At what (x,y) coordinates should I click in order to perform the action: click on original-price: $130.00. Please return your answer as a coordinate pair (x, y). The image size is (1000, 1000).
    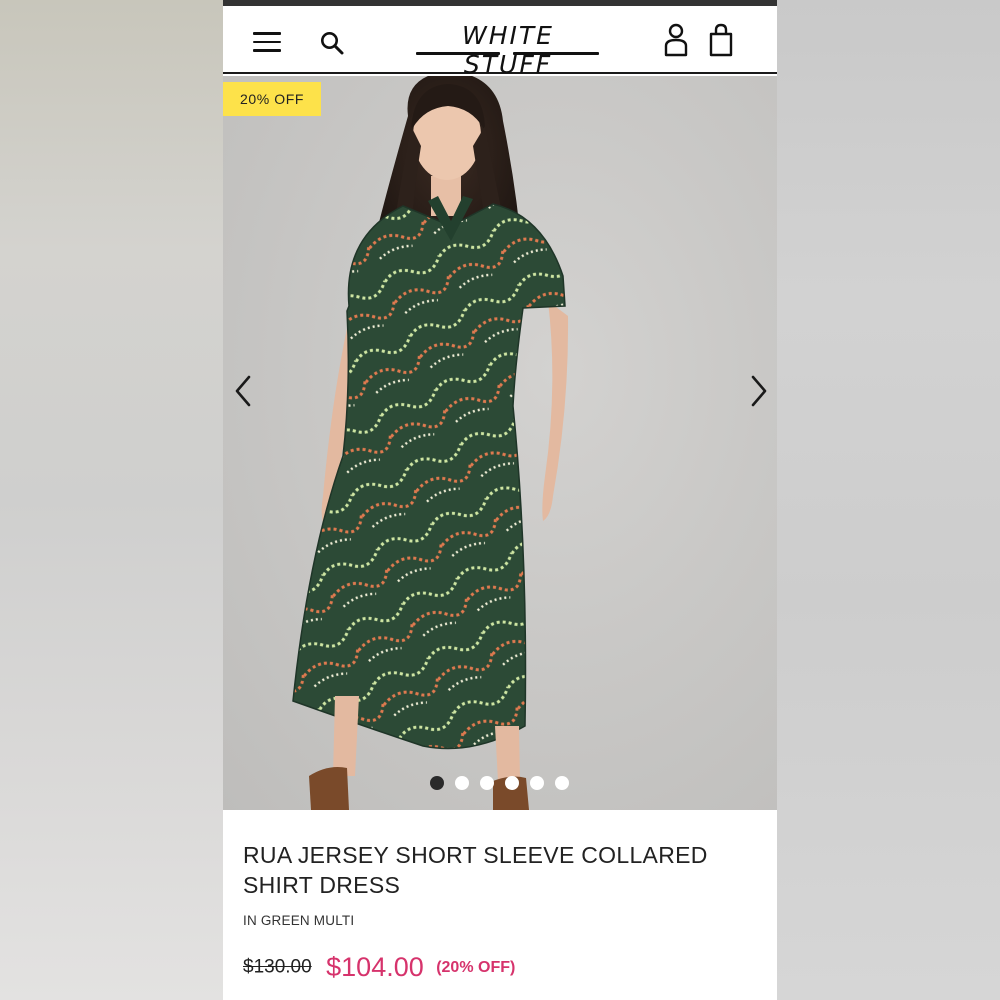
    Looking at the image, I should click on (277, 967).